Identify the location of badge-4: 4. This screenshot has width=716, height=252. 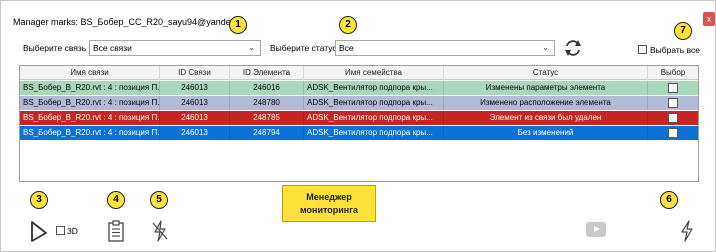
(116, 200).